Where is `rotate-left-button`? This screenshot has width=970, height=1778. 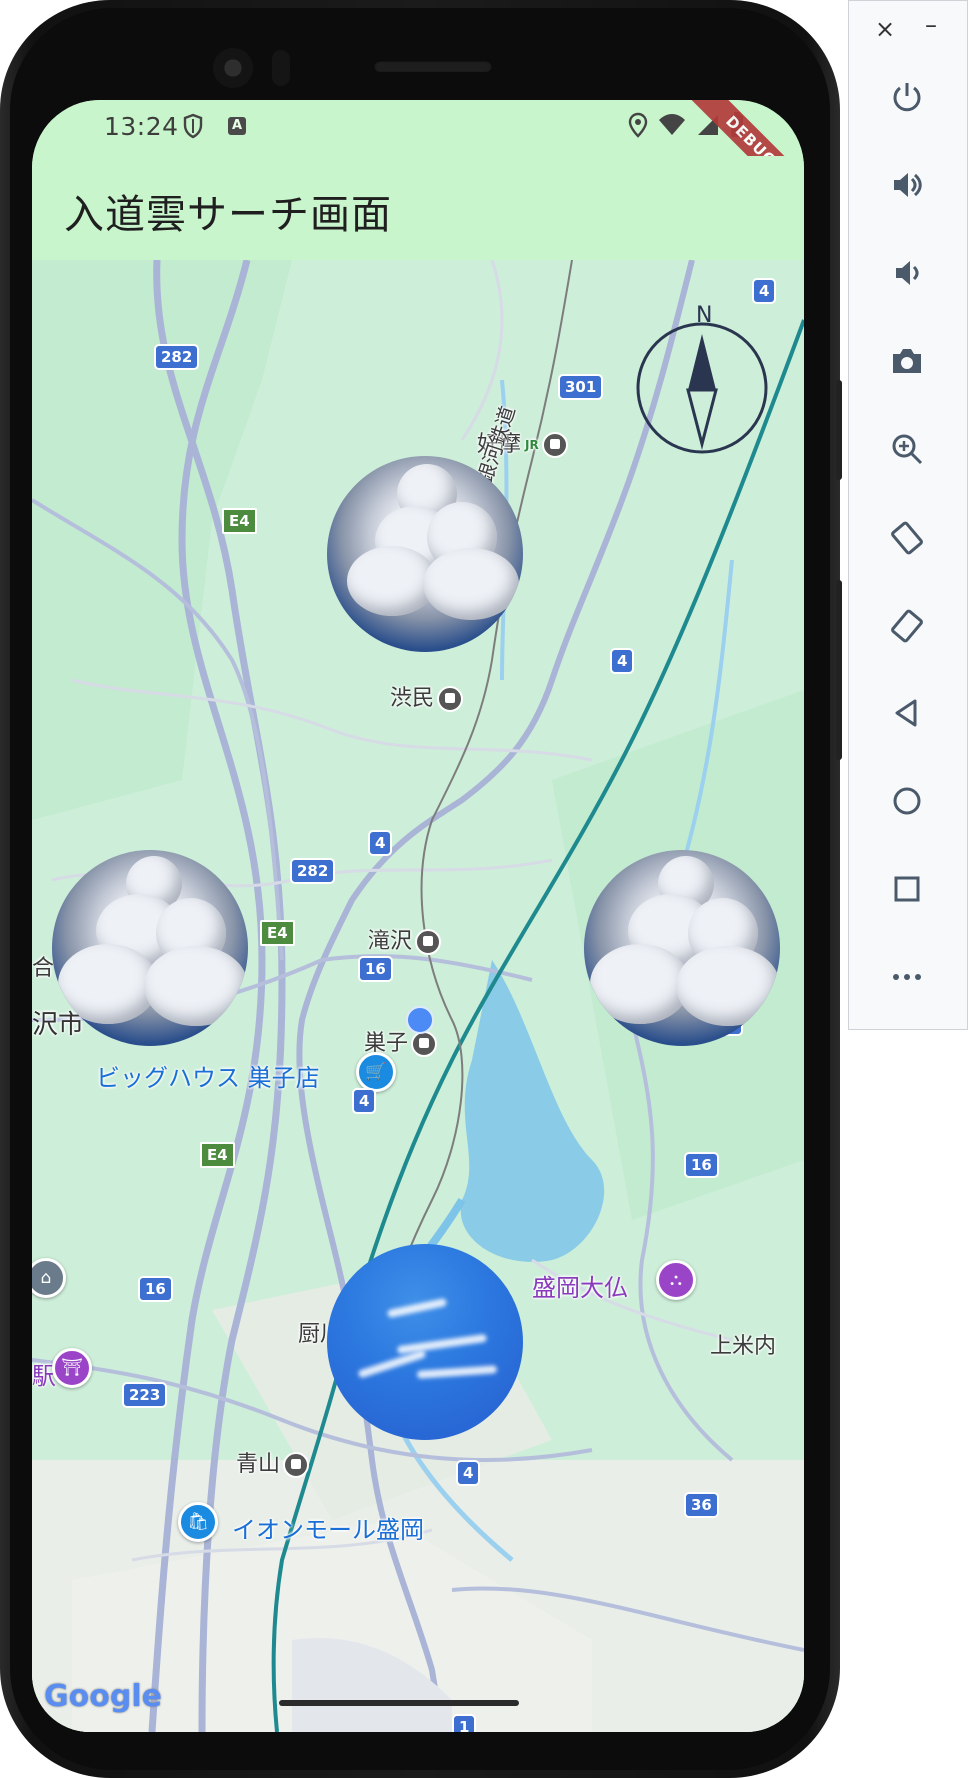
rotate-left-button is located at coordinates (907, 537).